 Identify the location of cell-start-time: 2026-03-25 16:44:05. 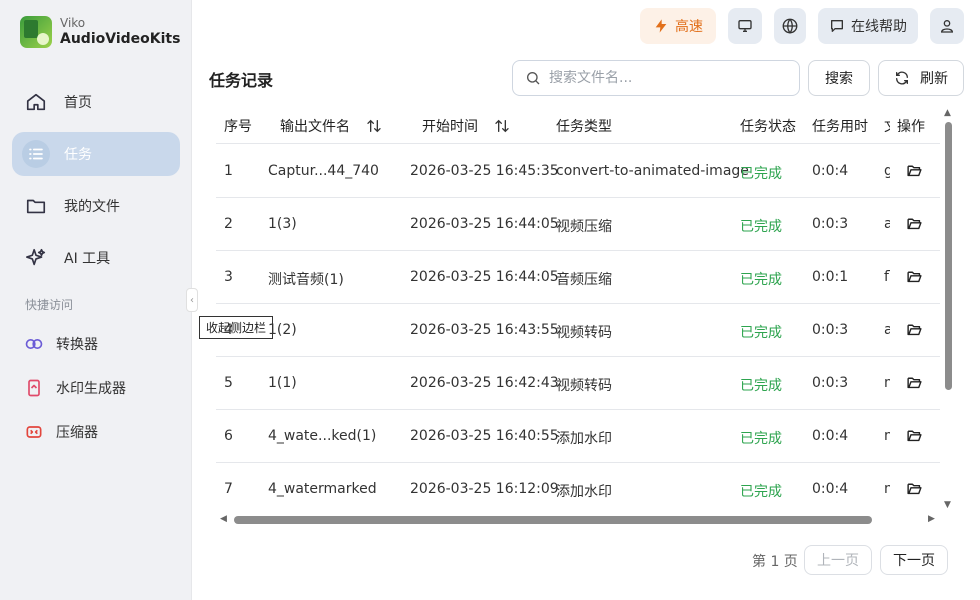
(484, 224).